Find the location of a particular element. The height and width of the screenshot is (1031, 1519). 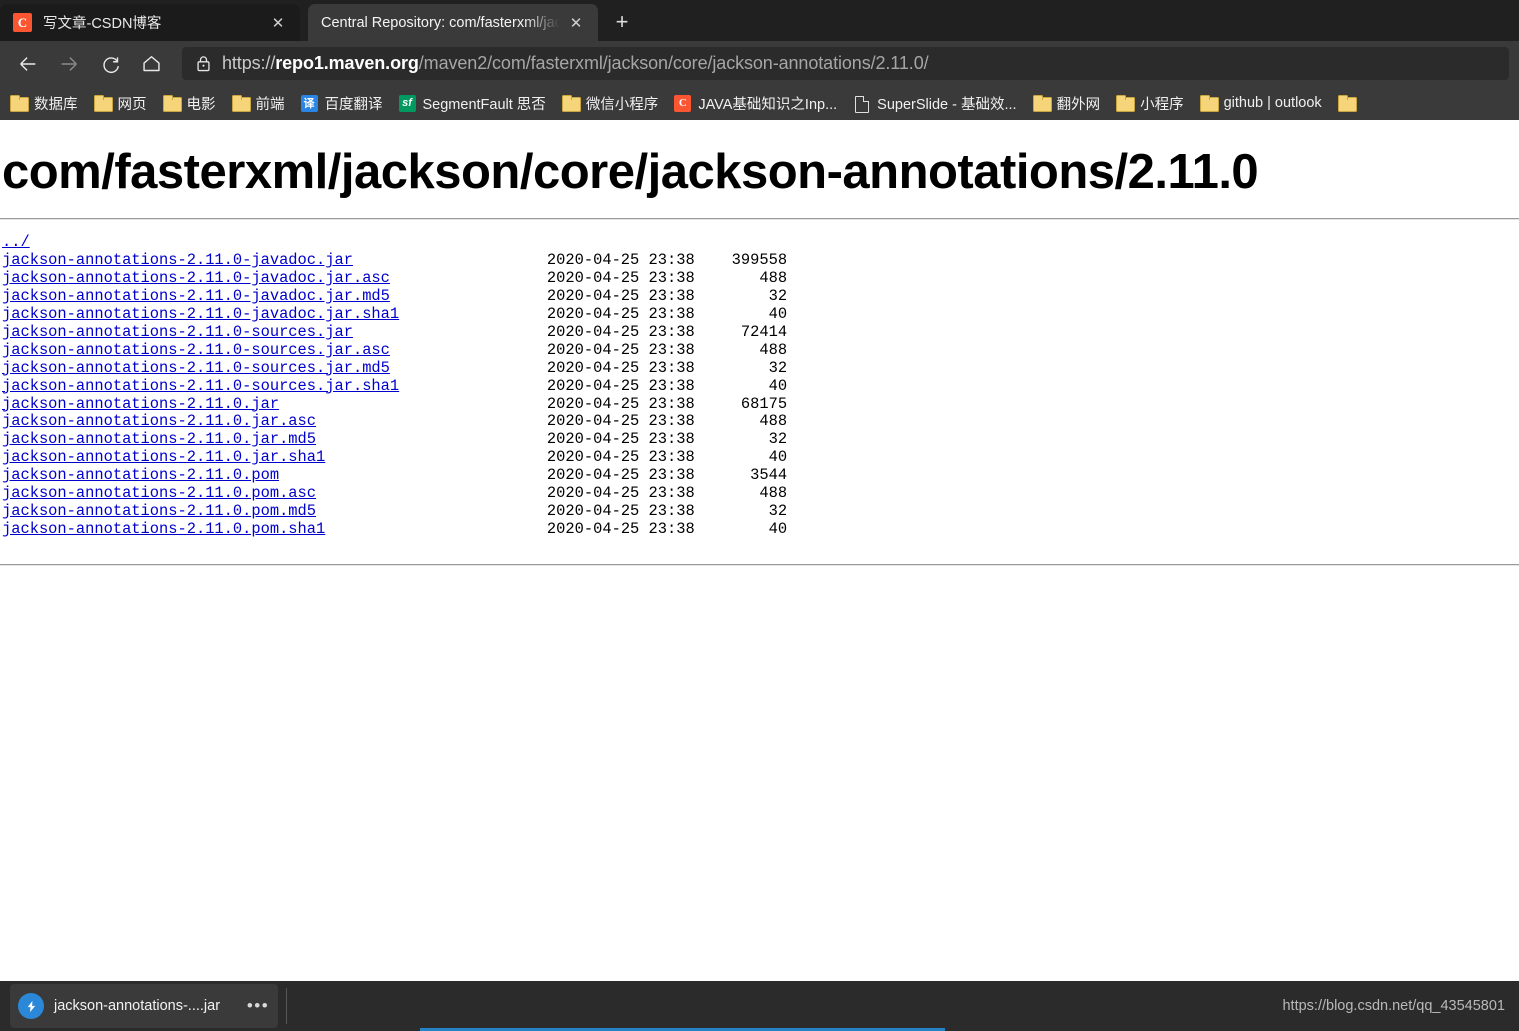

bookmark-label: 数据库 is located at coordinates (56, 104).